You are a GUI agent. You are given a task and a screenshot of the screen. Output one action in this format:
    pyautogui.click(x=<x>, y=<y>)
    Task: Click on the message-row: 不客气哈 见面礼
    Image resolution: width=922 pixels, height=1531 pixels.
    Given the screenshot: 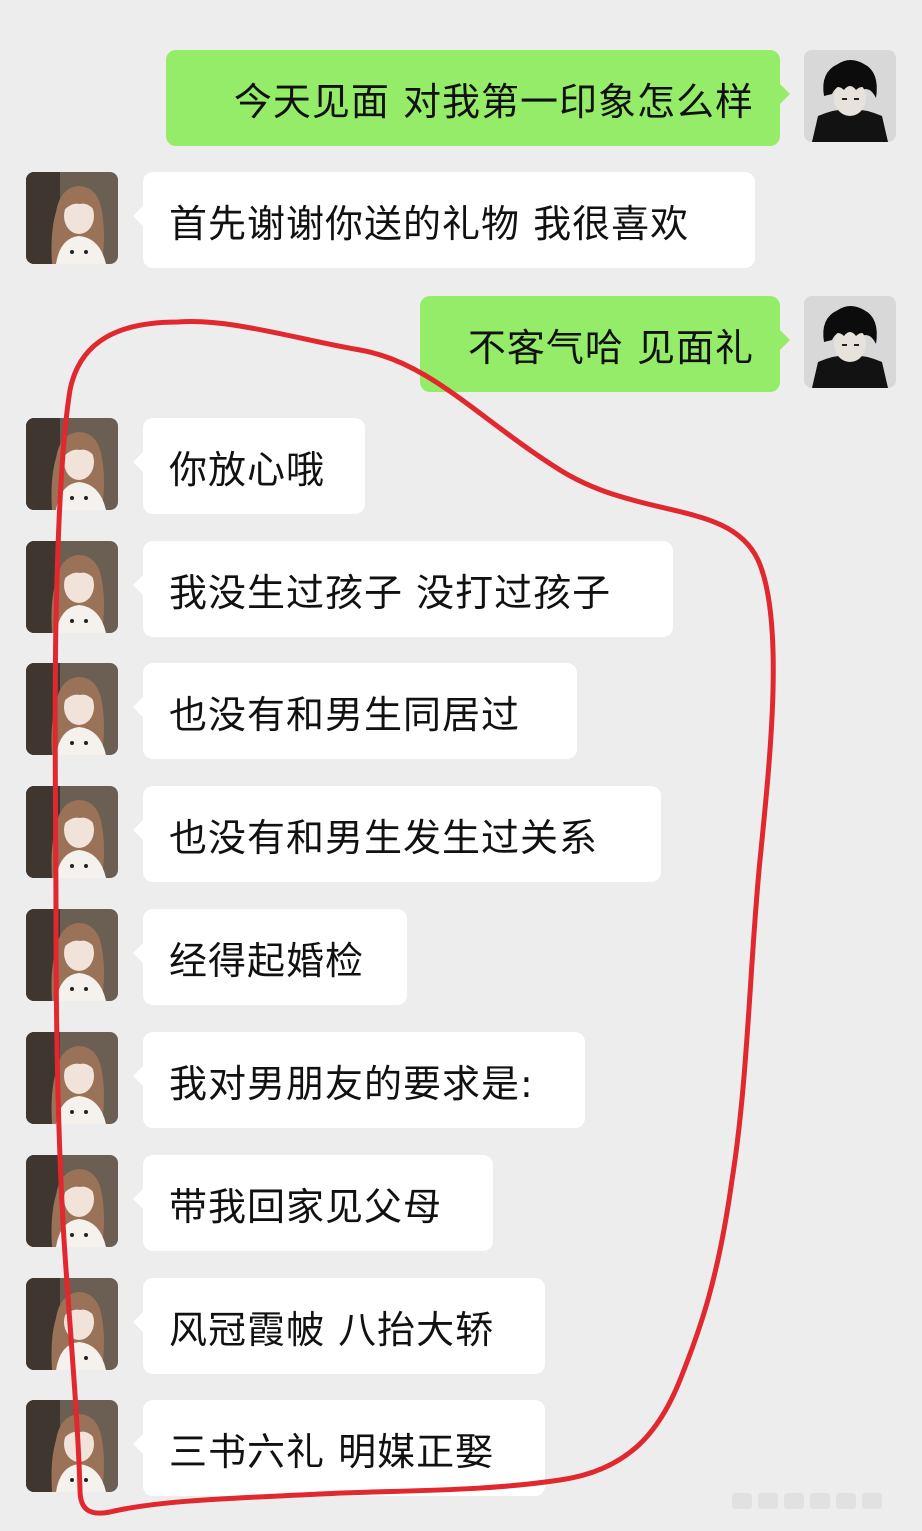 What is the action you would take?
    pyautogui.click(x=461, y=344)
    